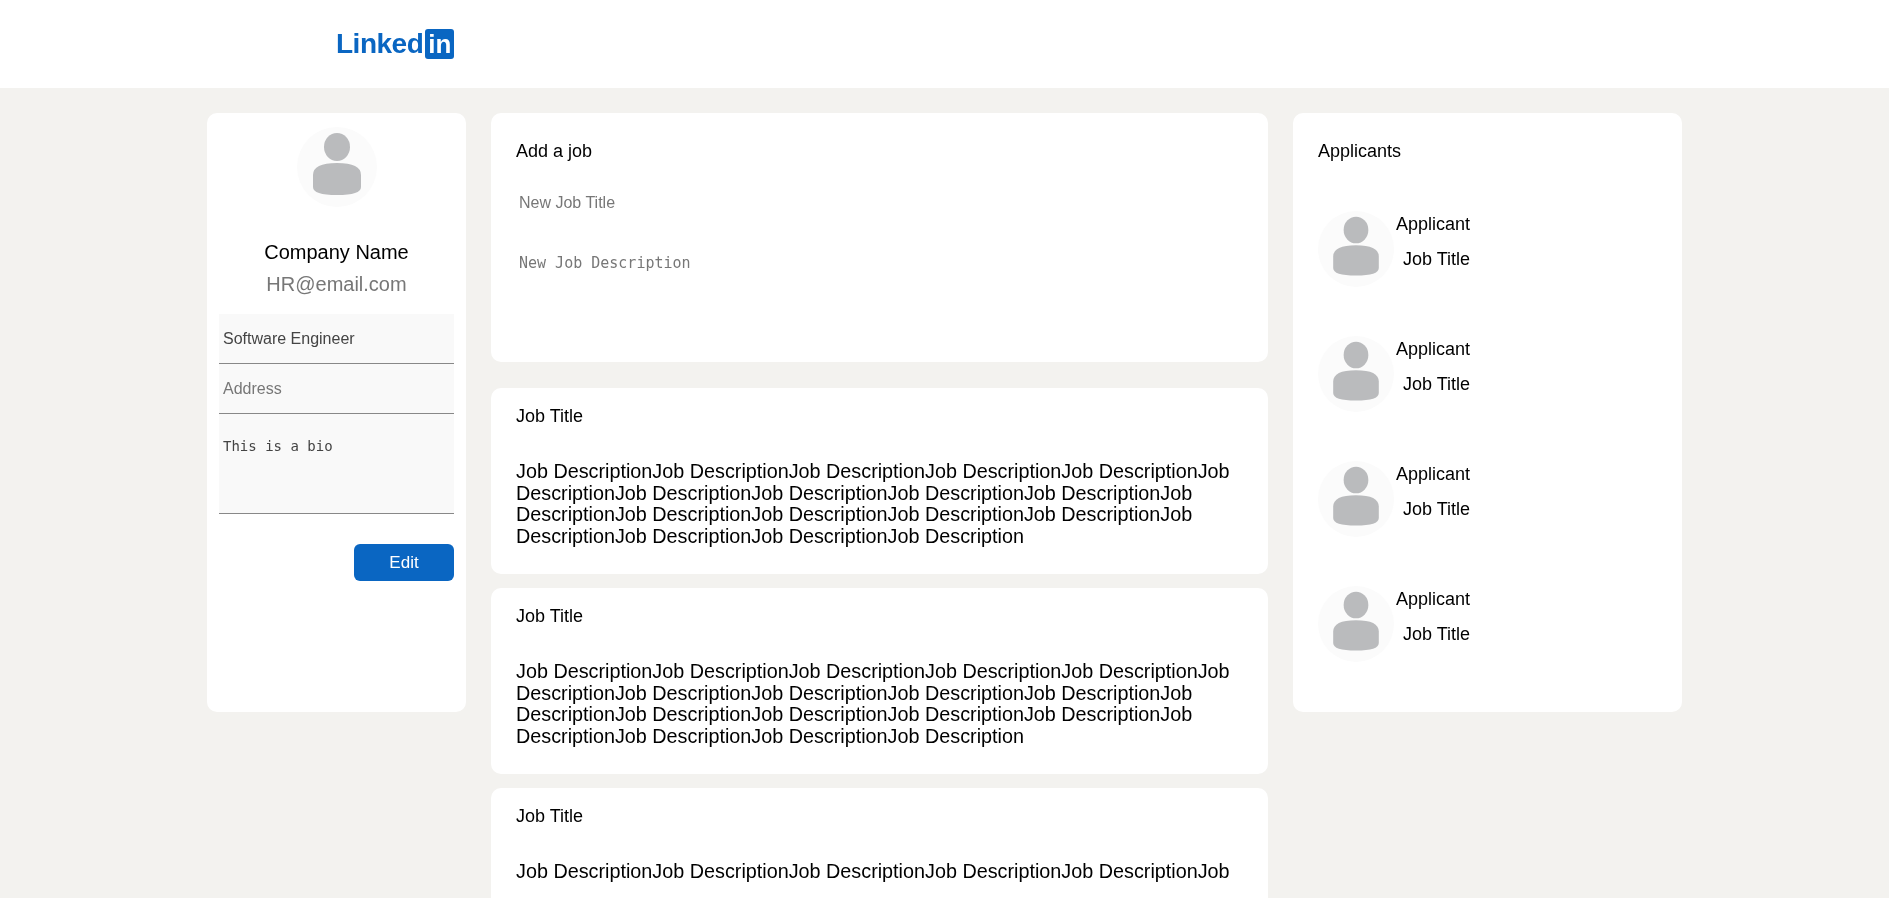 Image resolution: width=1889 pixels, height=898 pixels. I want to click on company-name: Company Name, so click(336, 252).